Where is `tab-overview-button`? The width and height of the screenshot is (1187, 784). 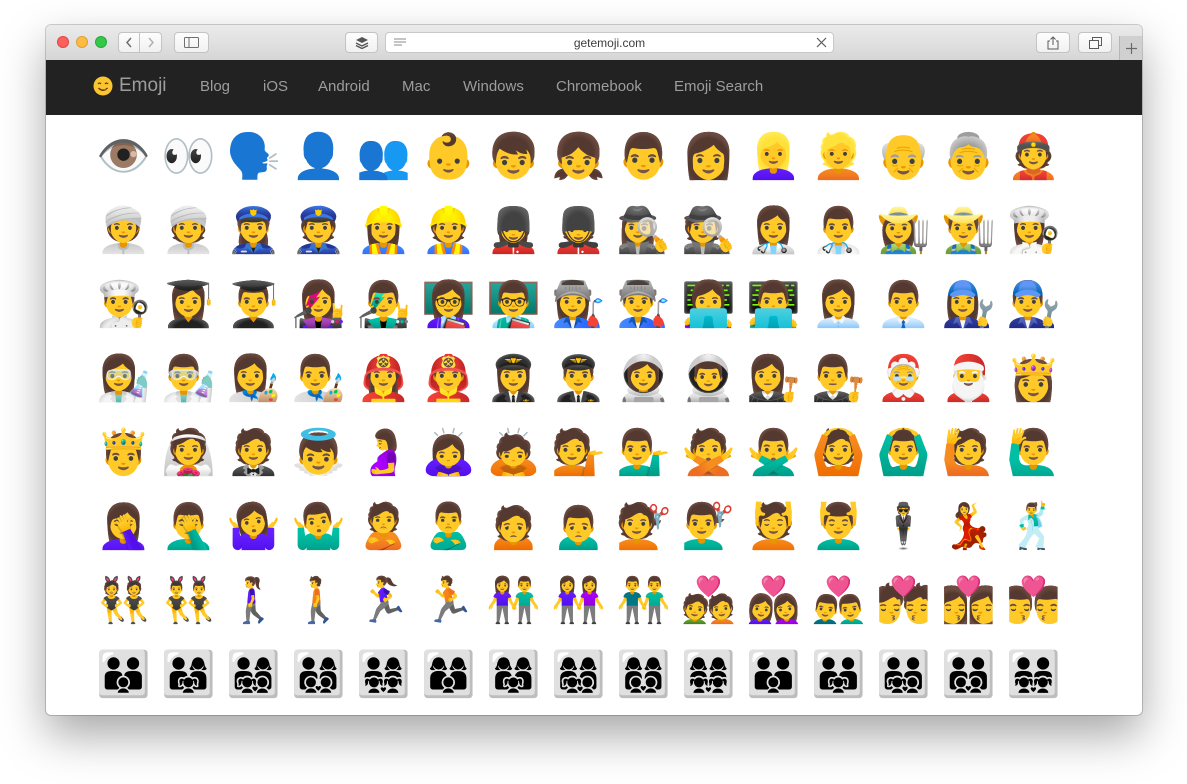
tab-overview-button is located at coordinates (1095, 42).